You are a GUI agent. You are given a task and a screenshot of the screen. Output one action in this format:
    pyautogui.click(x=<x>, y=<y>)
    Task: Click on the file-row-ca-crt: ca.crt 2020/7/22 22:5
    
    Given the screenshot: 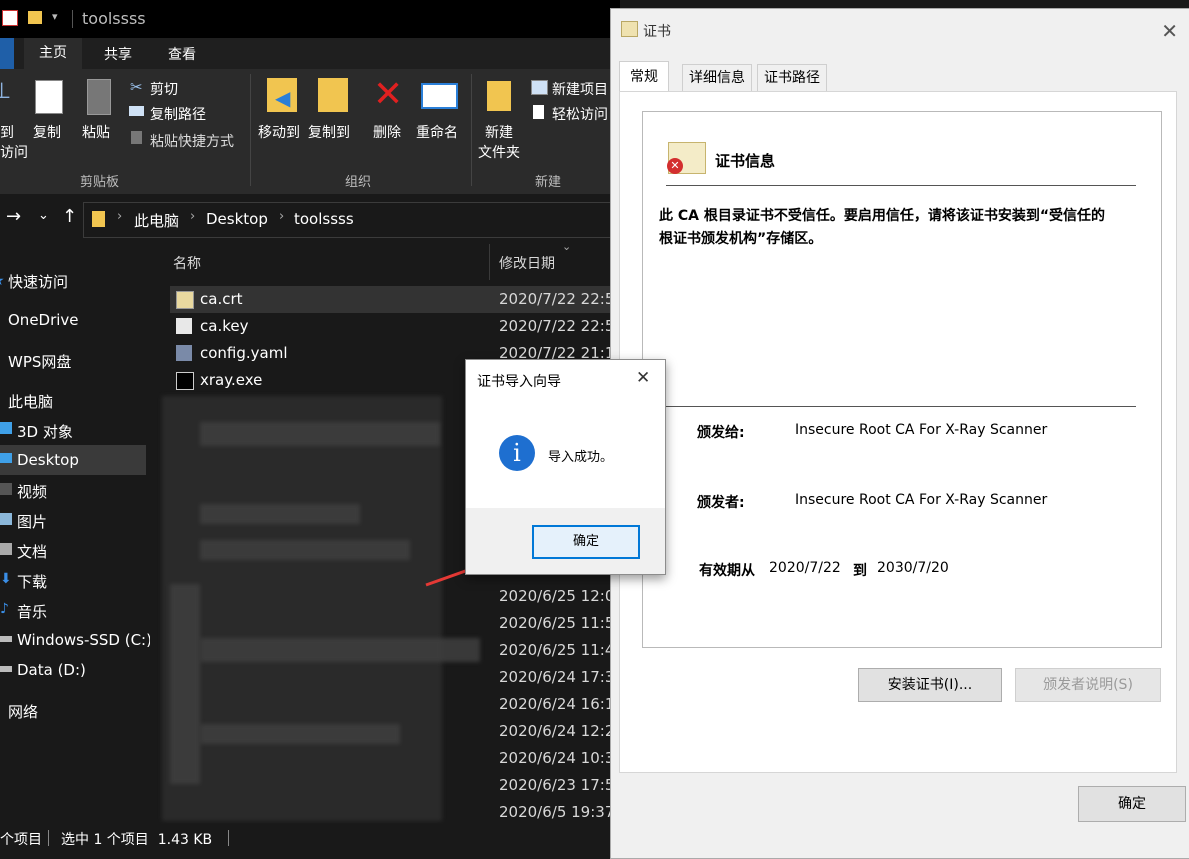 What is the action you would take?
    pyautogui.click(x=395, y=299)
    